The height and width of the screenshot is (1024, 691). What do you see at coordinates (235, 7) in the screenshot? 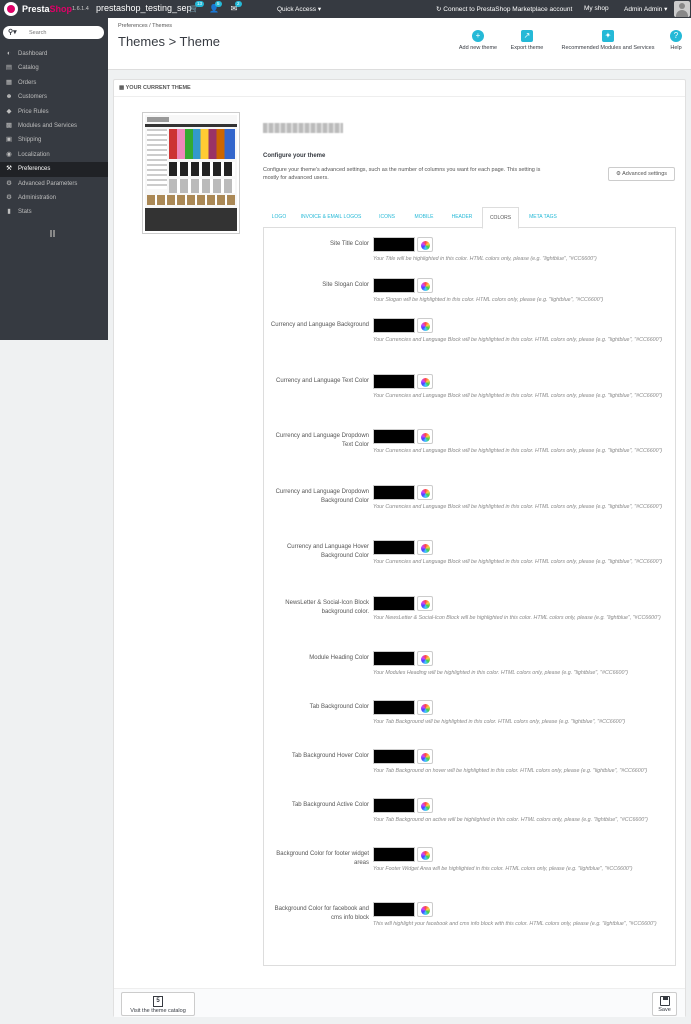
I see `messages-icon: ✉ 2` at bounding box center [235, 7].